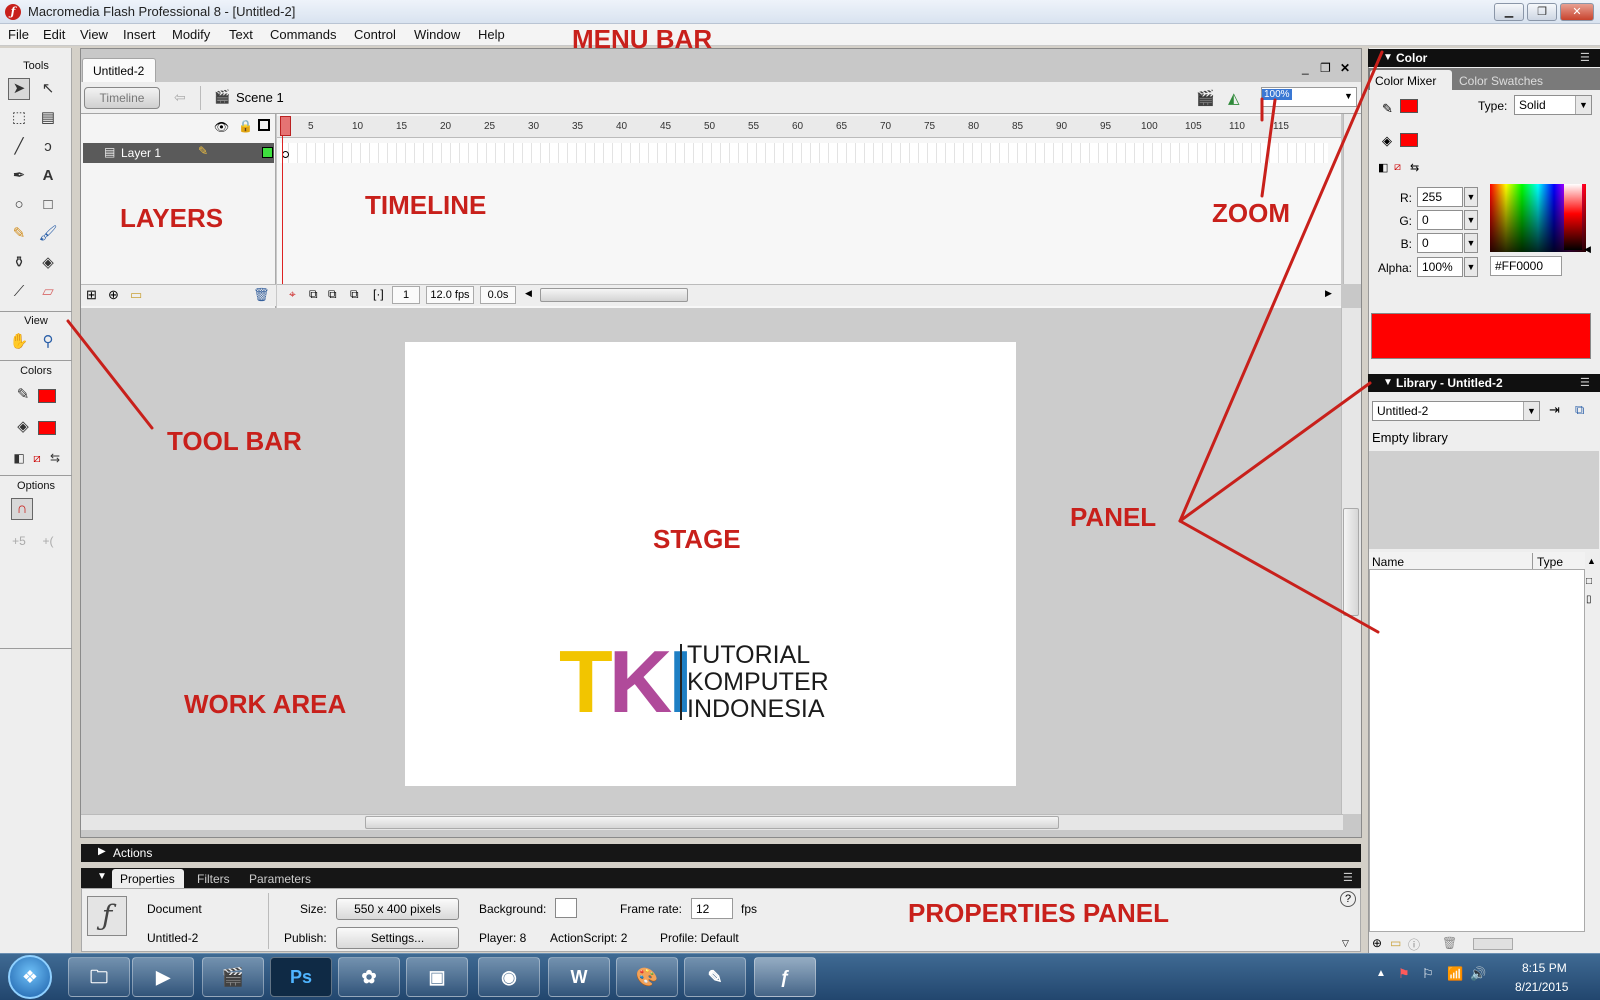 The height and width of the screenshot is (1000, 1600). Describe the element at coordinates (642, 39) in the screenshot. I see `annotation-menu-bar: MENU BAR` at that location.